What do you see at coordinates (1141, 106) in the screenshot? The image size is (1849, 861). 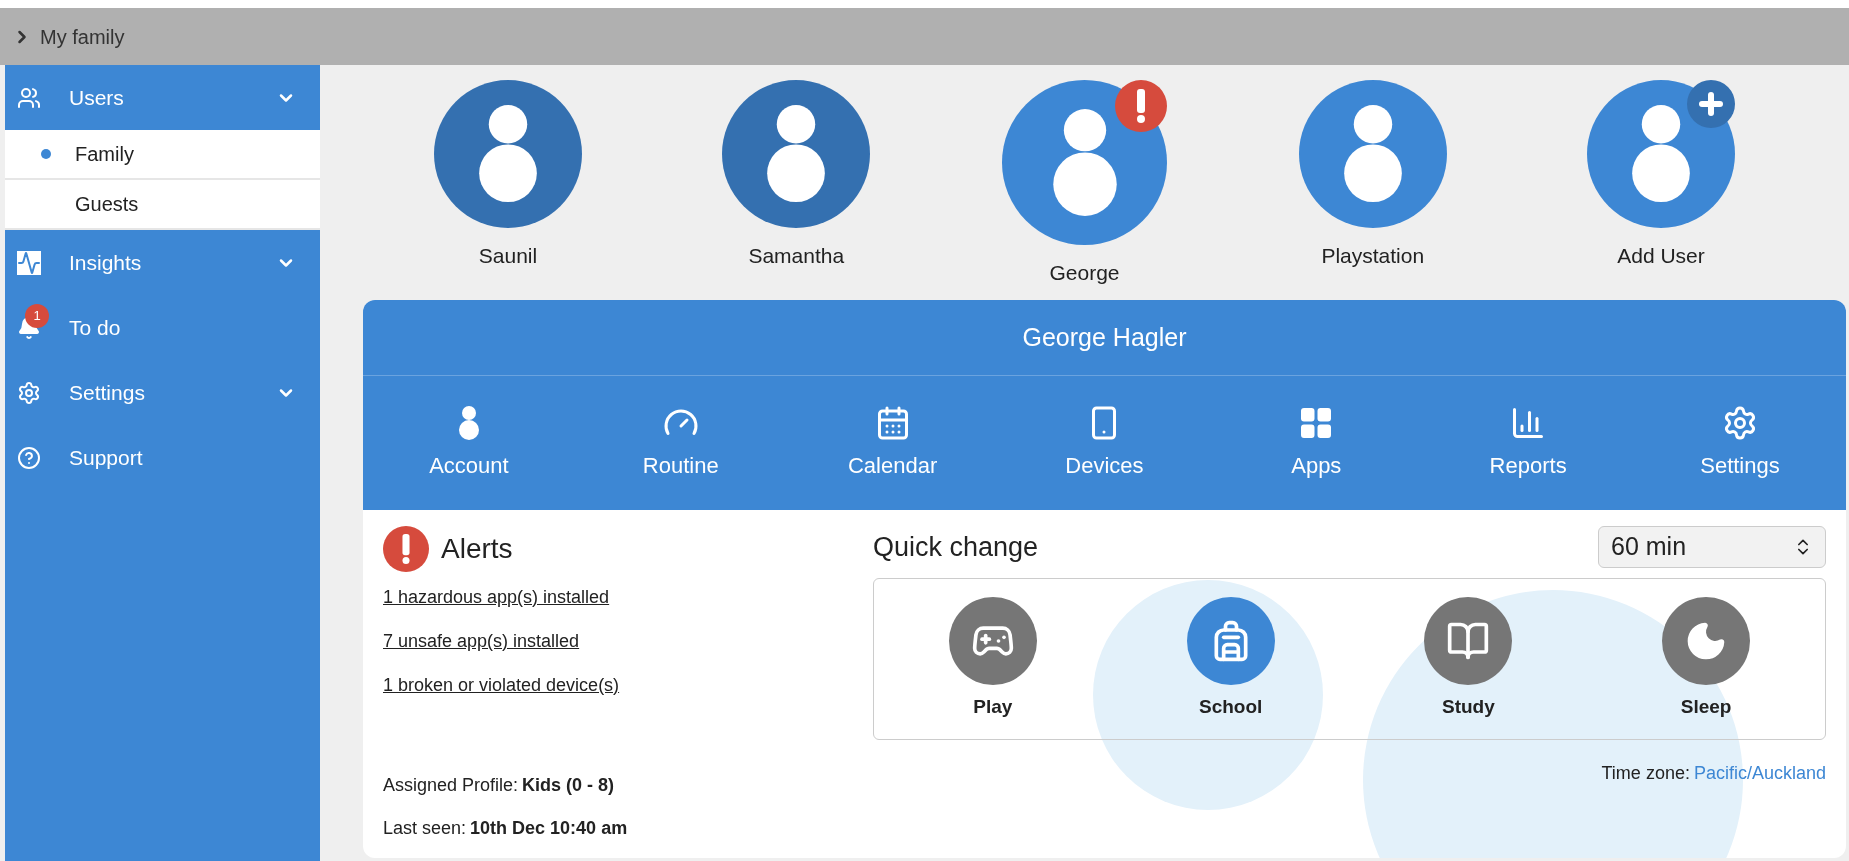 I see `alert-badge-icon` at bounding box center [1141, 106].